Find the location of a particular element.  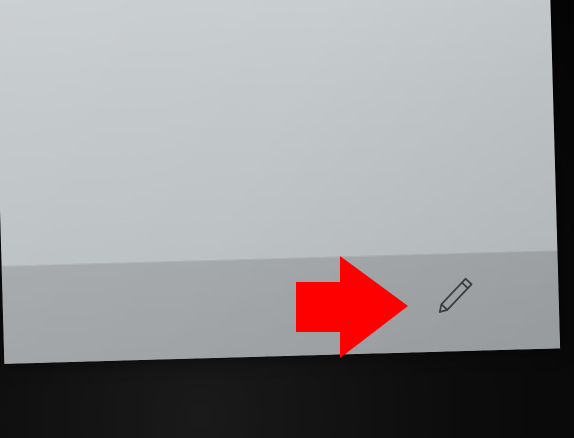

pencil-icon is located at coordinates (455, 295).